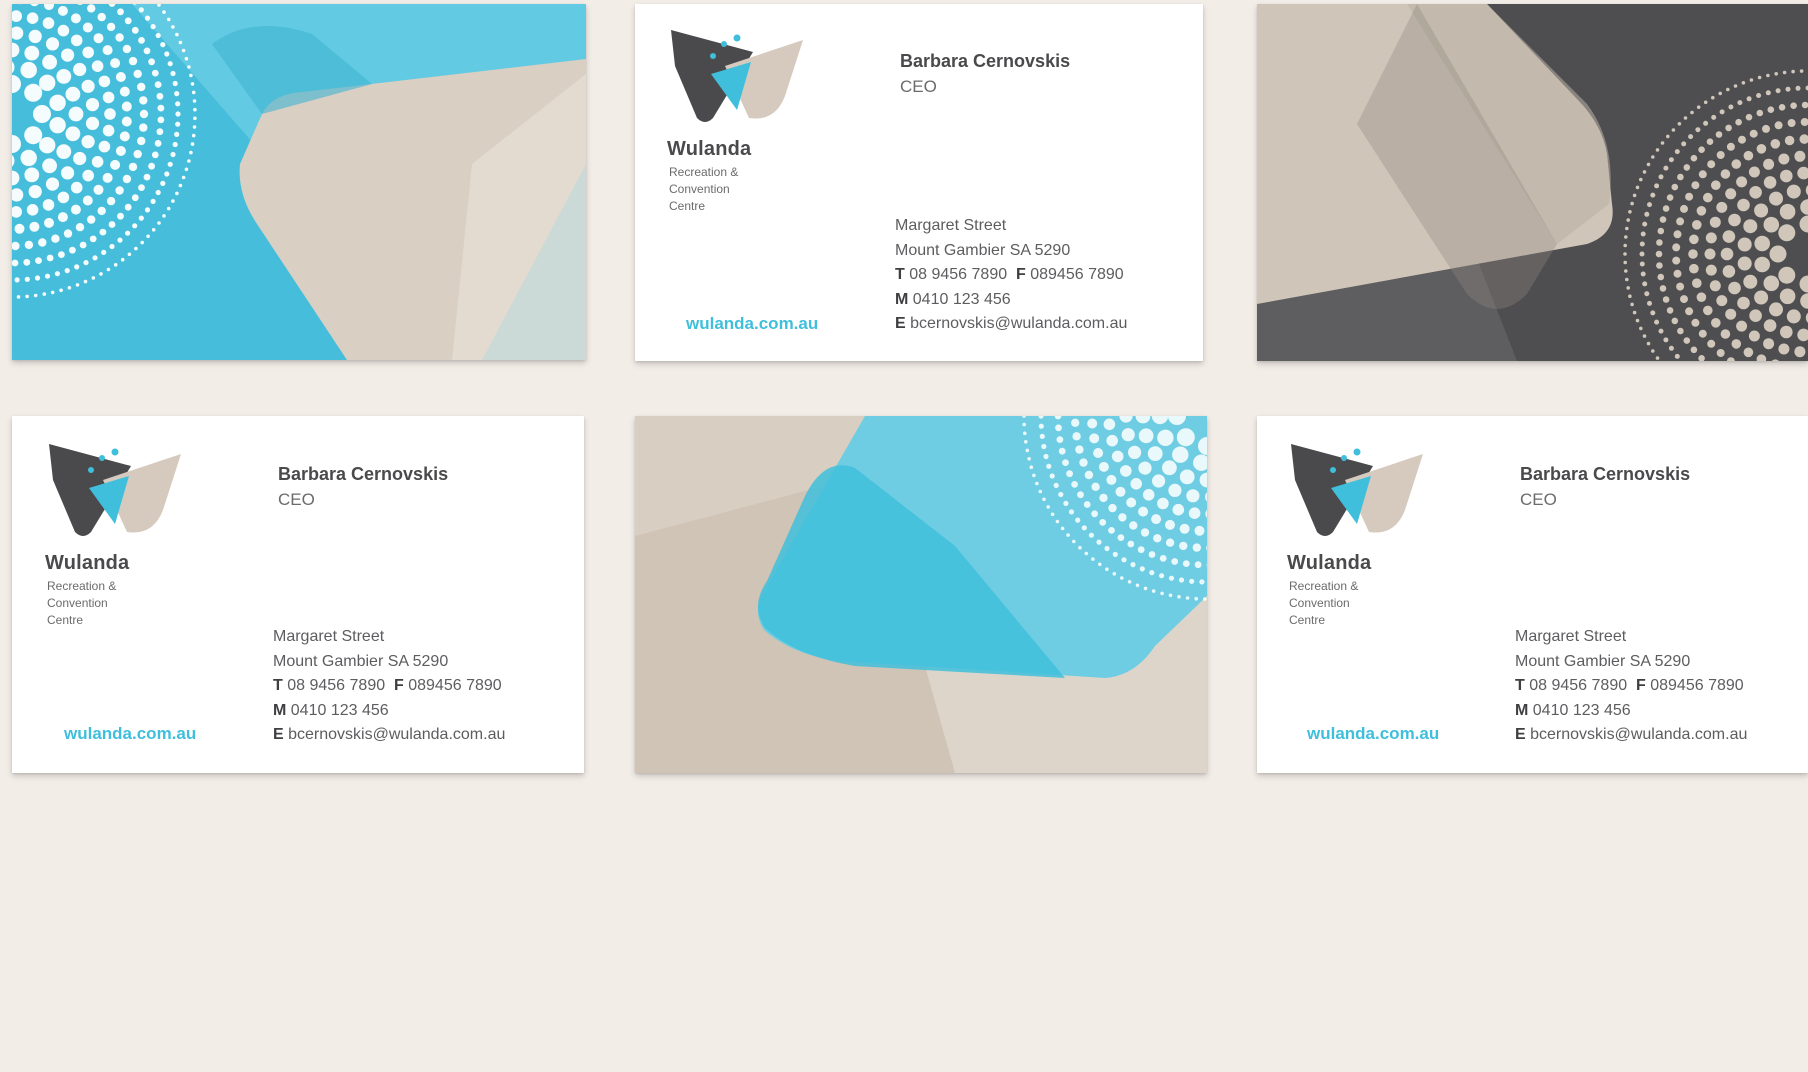 This screenshot has width=1808, height=1072. I want to click on person-title: CEO, so click(1538, 499).